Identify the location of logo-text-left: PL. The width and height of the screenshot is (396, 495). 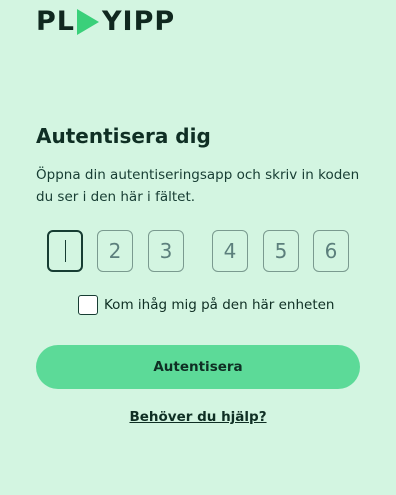
(55, 21).